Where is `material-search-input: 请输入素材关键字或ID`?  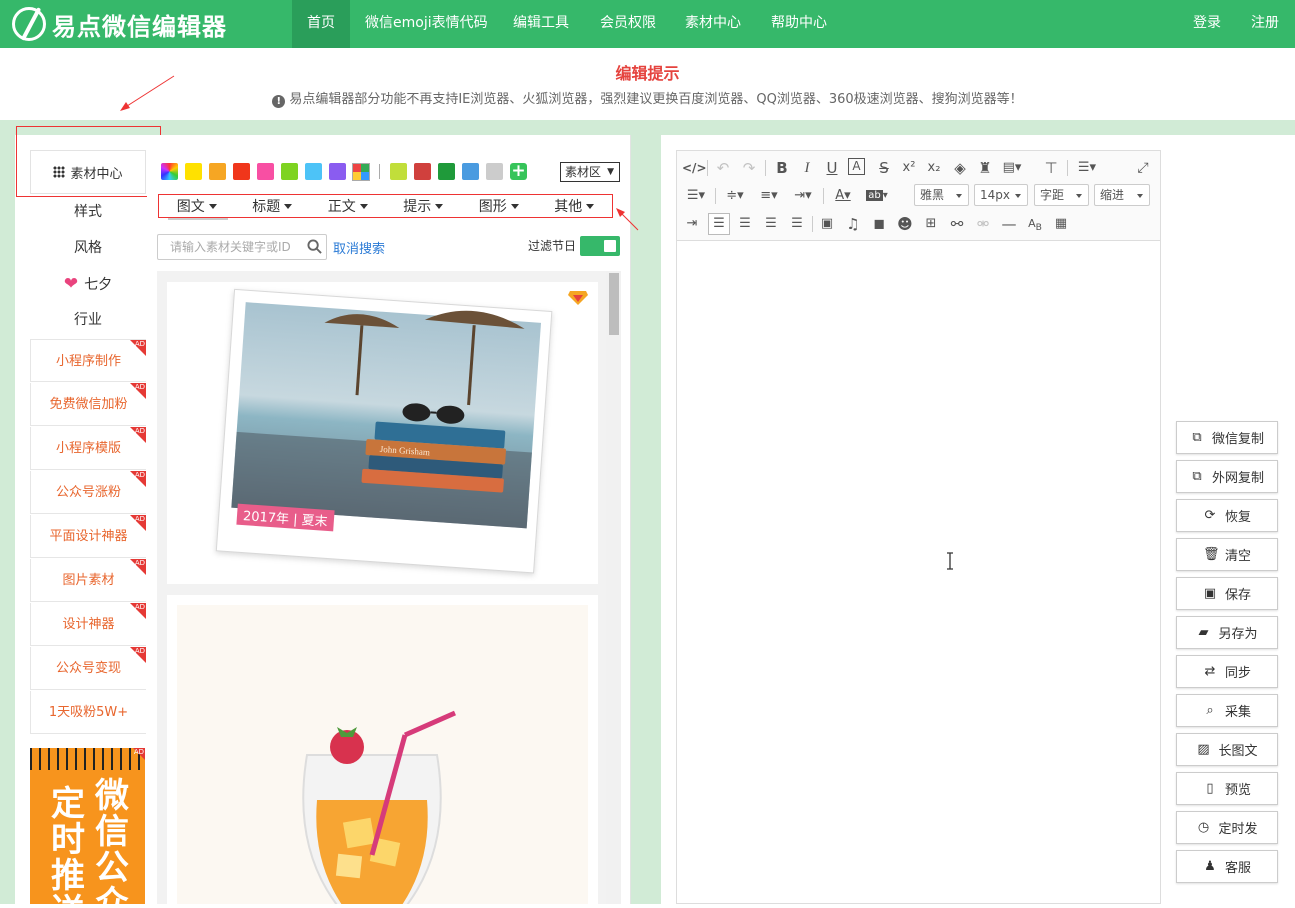 material-search-input: 请输入素材关键字或ID is located at coordinates (242, 247).